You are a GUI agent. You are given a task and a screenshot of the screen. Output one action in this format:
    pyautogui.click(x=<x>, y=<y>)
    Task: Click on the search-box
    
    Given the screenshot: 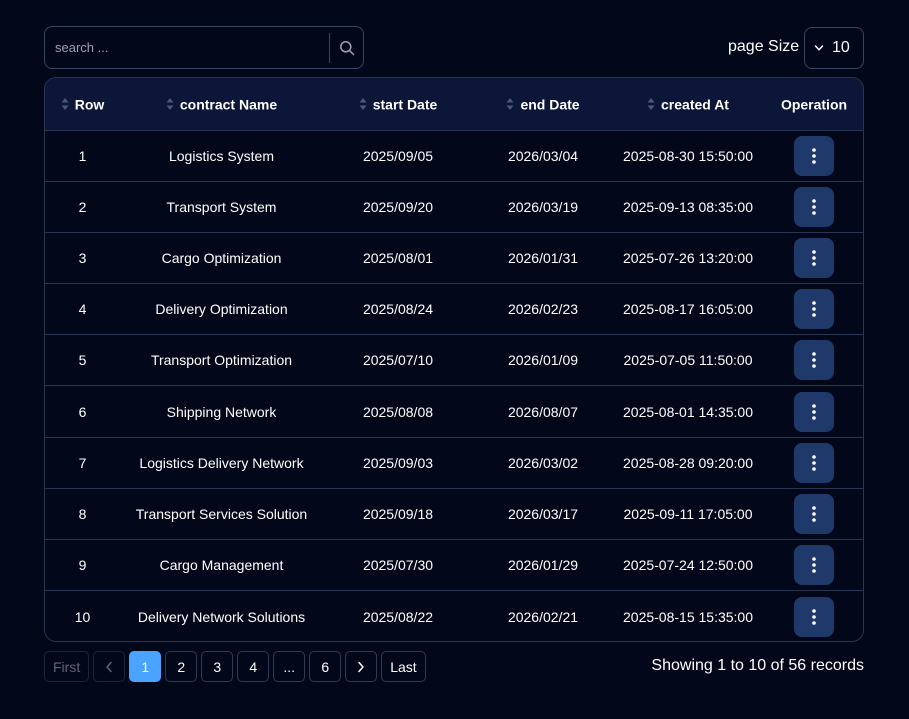 What is the action you would take?
    pyautogui.click(x=204, y=47)
    